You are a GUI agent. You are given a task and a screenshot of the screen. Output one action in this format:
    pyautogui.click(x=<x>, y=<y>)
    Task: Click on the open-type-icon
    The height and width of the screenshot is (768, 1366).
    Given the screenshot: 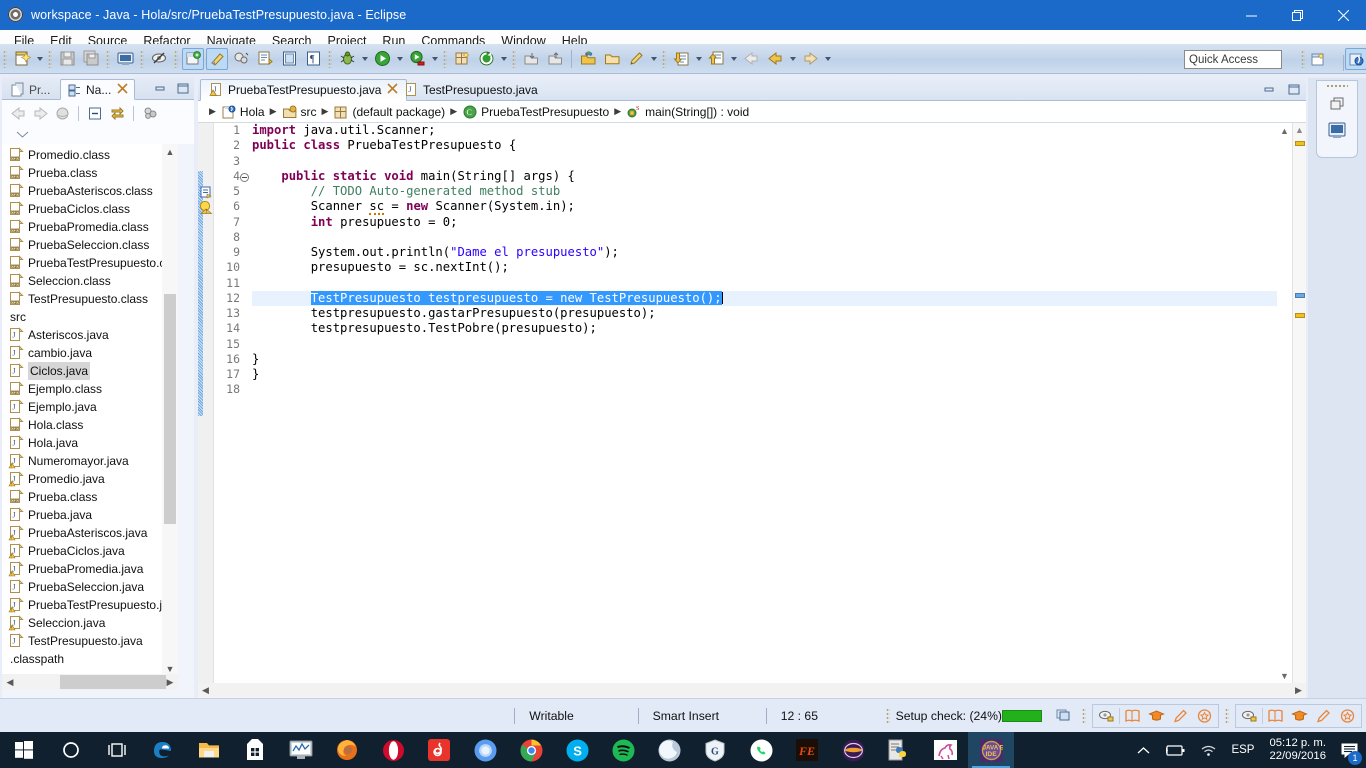 What is the action you would take?
    pyautogui.click(x=241, y=59)
    